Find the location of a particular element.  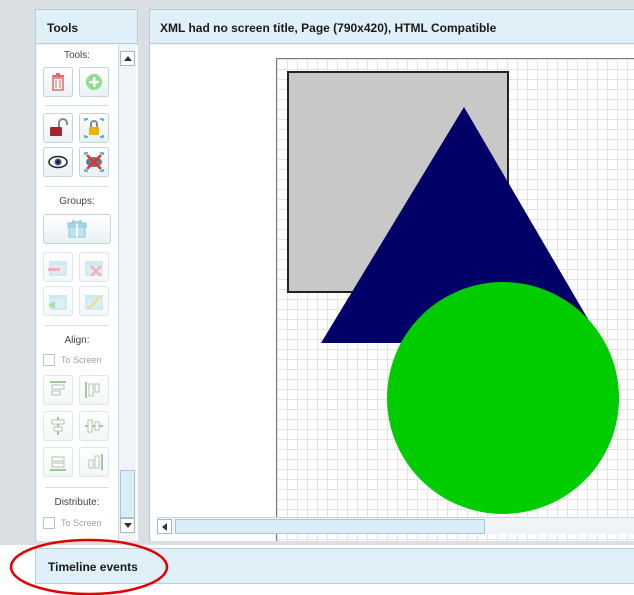

annotation-ring is located at coordinates (89, 566).